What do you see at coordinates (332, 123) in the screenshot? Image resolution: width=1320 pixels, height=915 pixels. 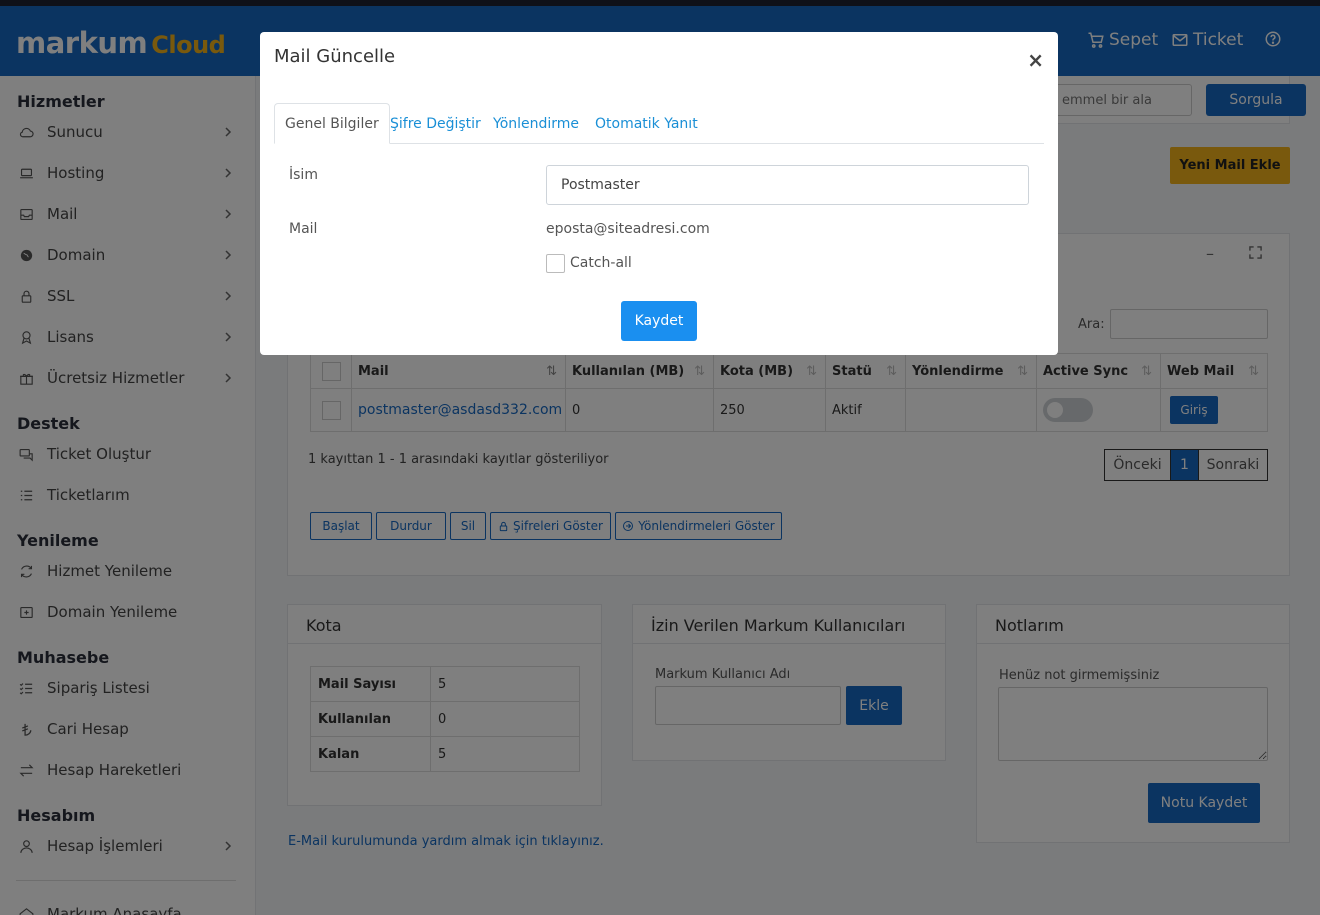 I see `tab-general-info: Genel Bilgiler` at bounding box center [332, 123].